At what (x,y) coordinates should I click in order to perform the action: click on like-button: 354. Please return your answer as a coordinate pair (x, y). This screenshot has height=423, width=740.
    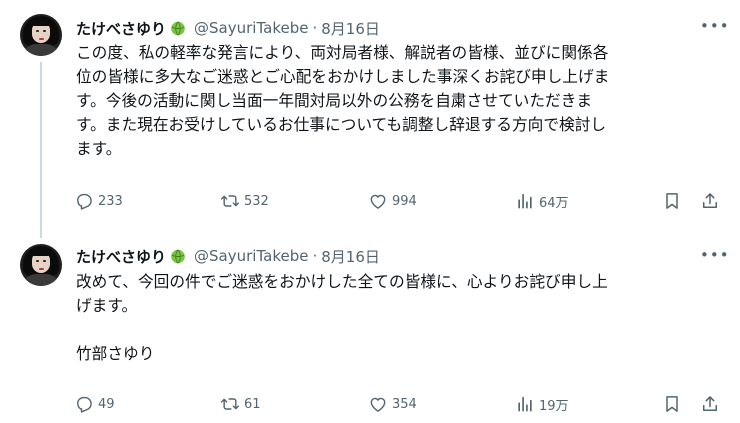
    Looking at the image, I should click on (392, 404).